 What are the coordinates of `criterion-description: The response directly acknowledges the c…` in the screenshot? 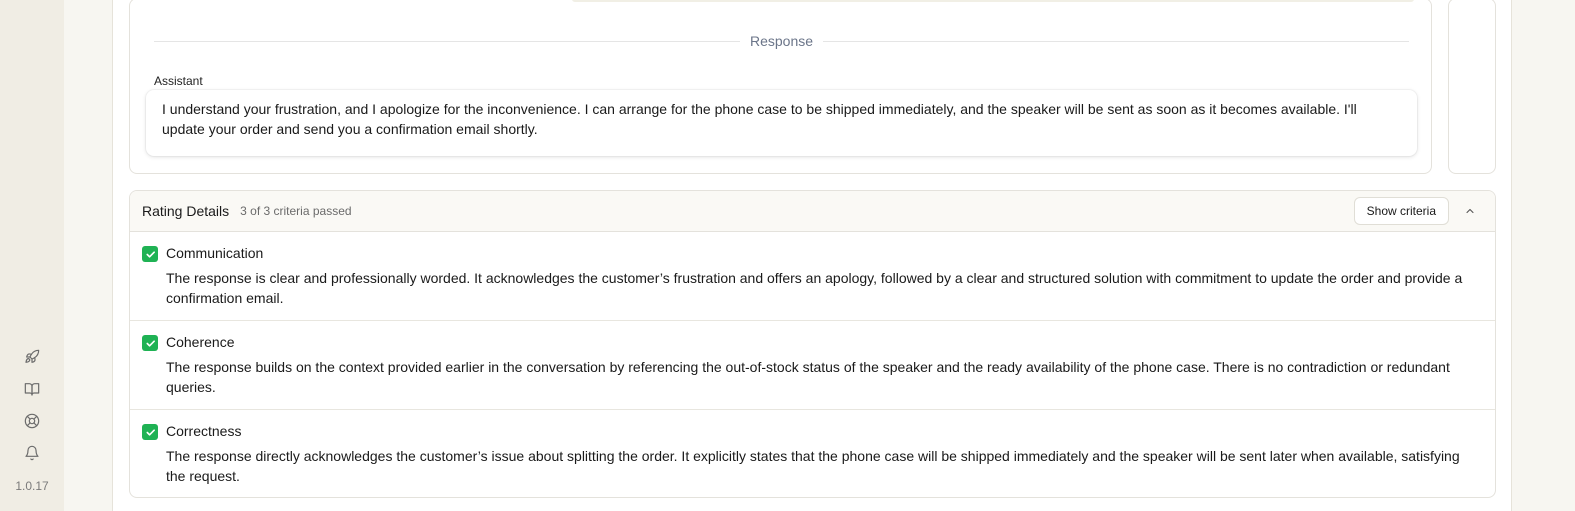 It's located at (813, 466).